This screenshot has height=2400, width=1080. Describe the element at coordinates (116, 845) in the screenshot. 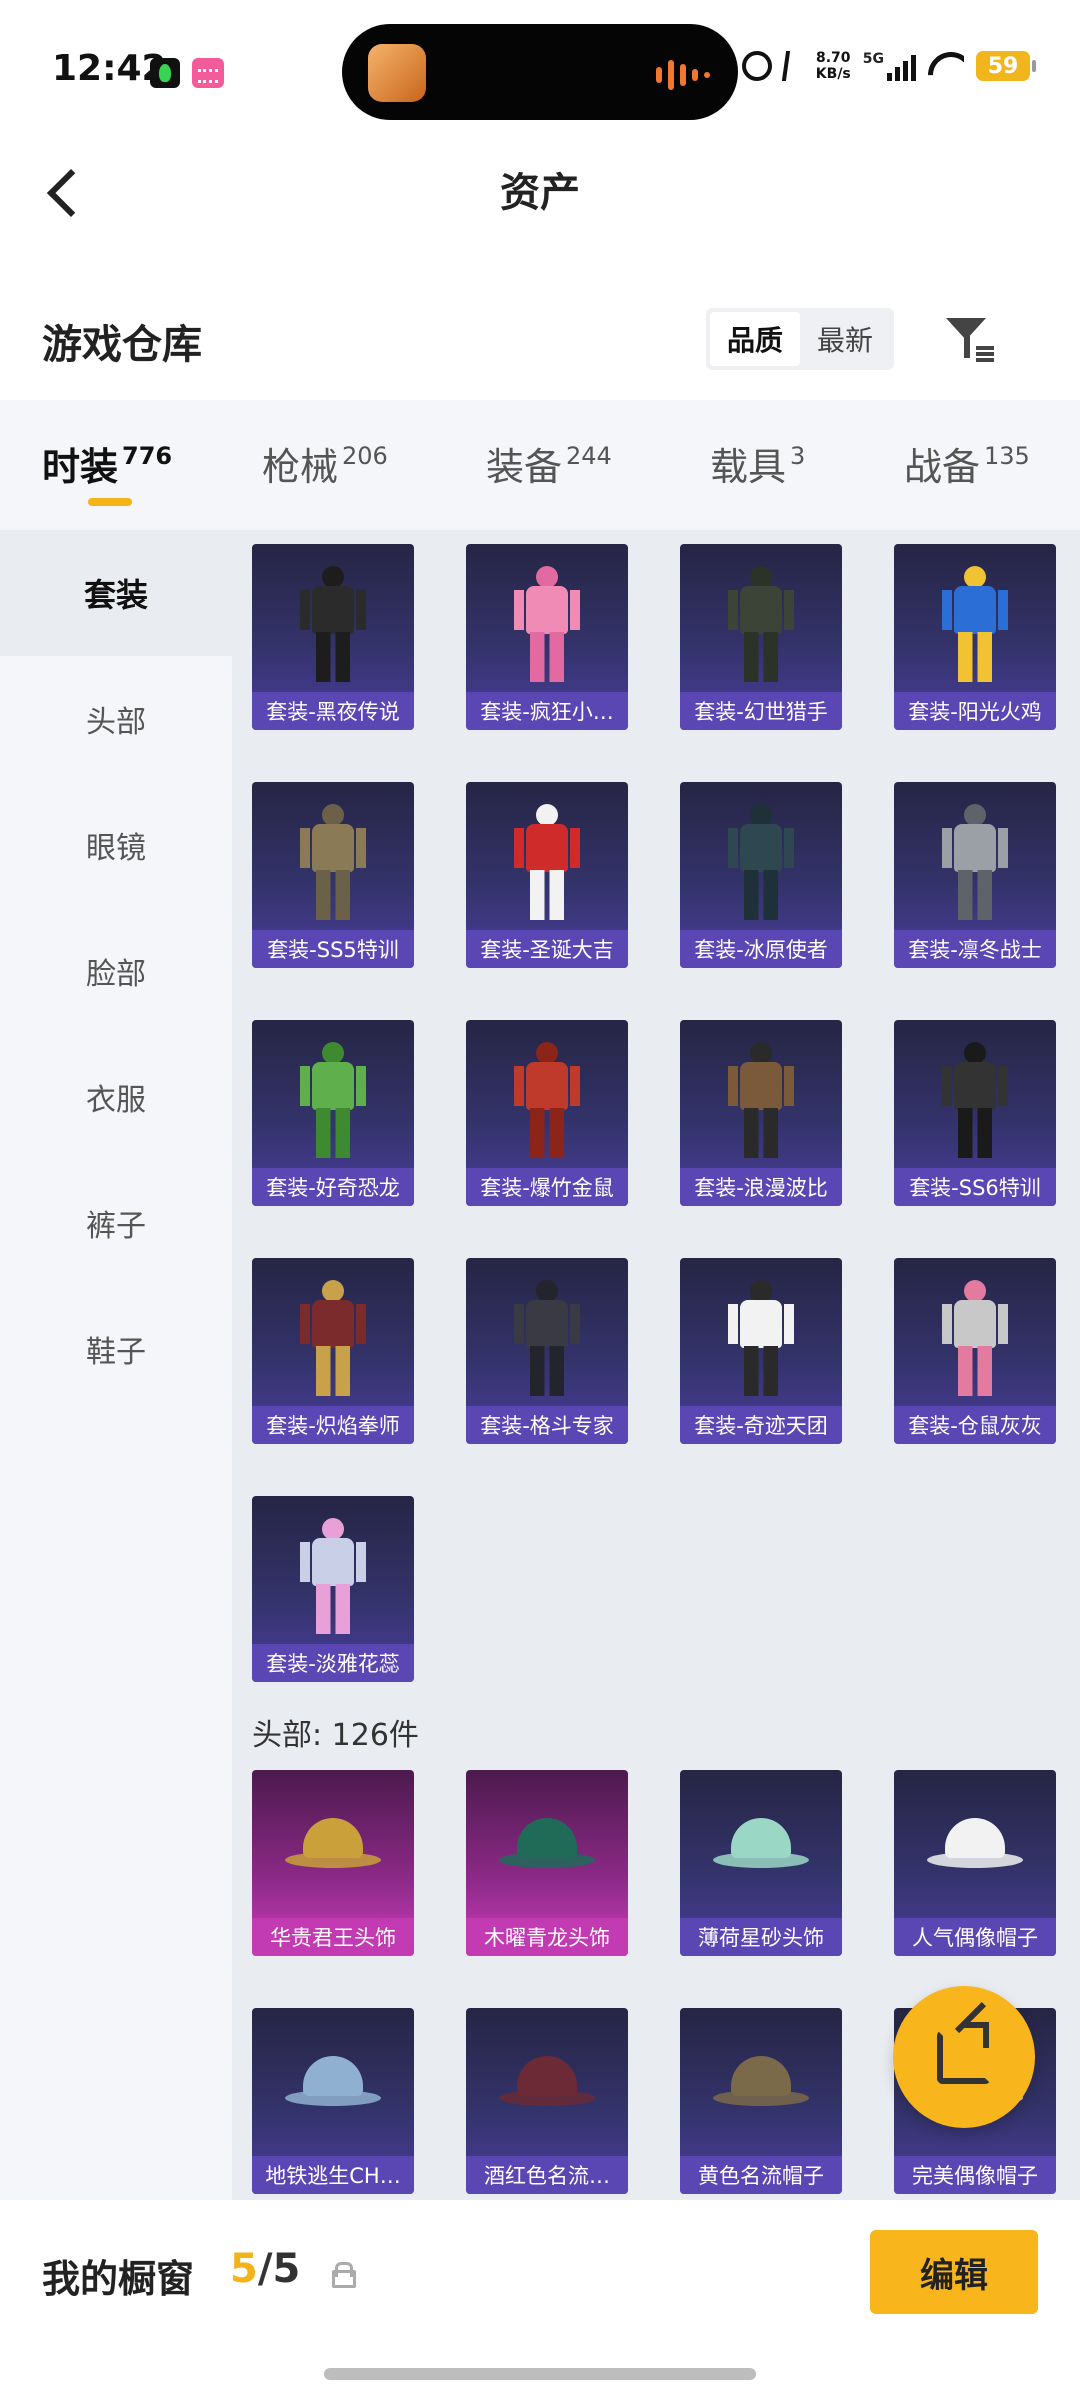

I see `nav-item-glasses: 眼镜` at that location.